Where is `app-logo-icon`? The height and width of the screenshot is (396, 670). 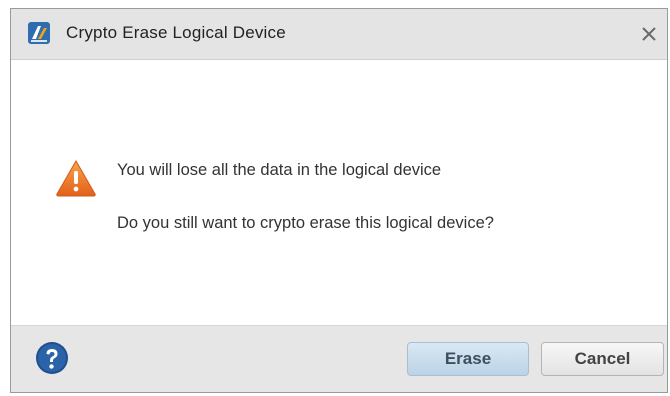
app-logo-icon is located at coordinates (39, 33).